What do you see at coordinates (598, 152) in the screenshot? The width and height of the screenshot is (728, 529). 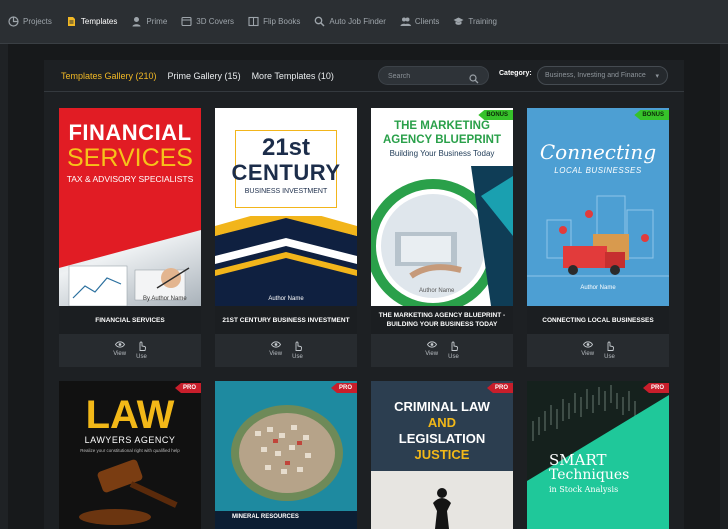 I see `cover-title-line1: Connecting` at bounding box center [598, 152].